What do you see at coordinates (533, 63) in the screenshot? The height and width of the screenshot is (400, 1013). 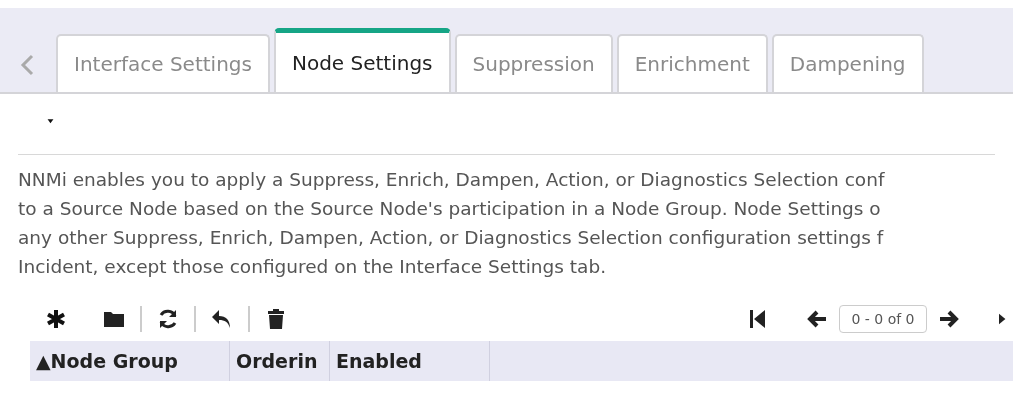 I see `tab: Suppression` at bounding box center [533, 63].